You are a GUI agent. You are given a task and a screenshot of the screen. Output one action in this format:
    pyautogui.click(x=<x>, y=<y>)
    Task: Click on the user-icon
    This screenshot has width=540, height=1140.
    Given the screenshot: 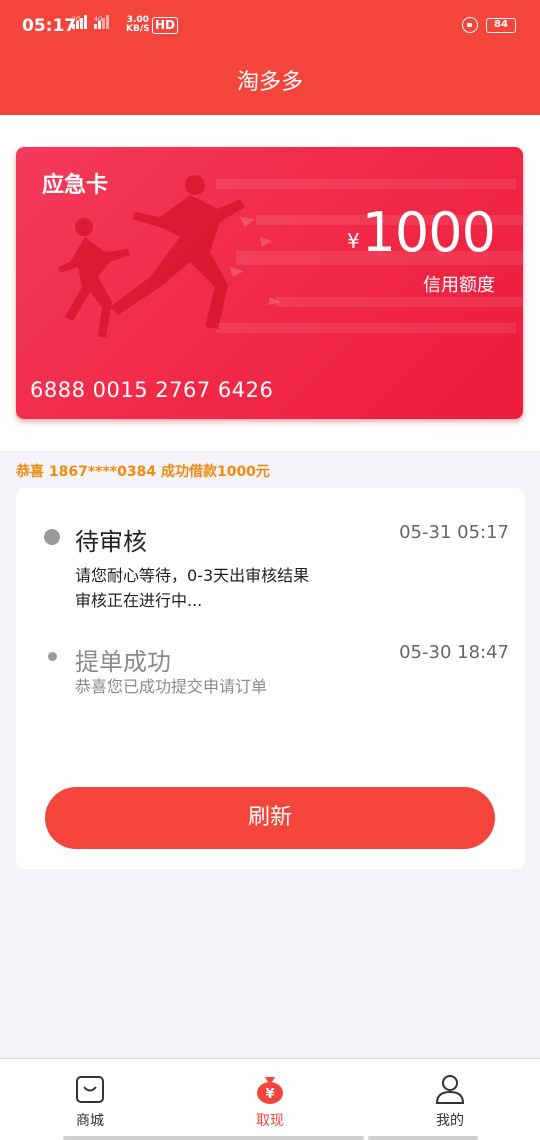 What is the action you would take?
    pyautogui.click(x=450, y=1089)
    